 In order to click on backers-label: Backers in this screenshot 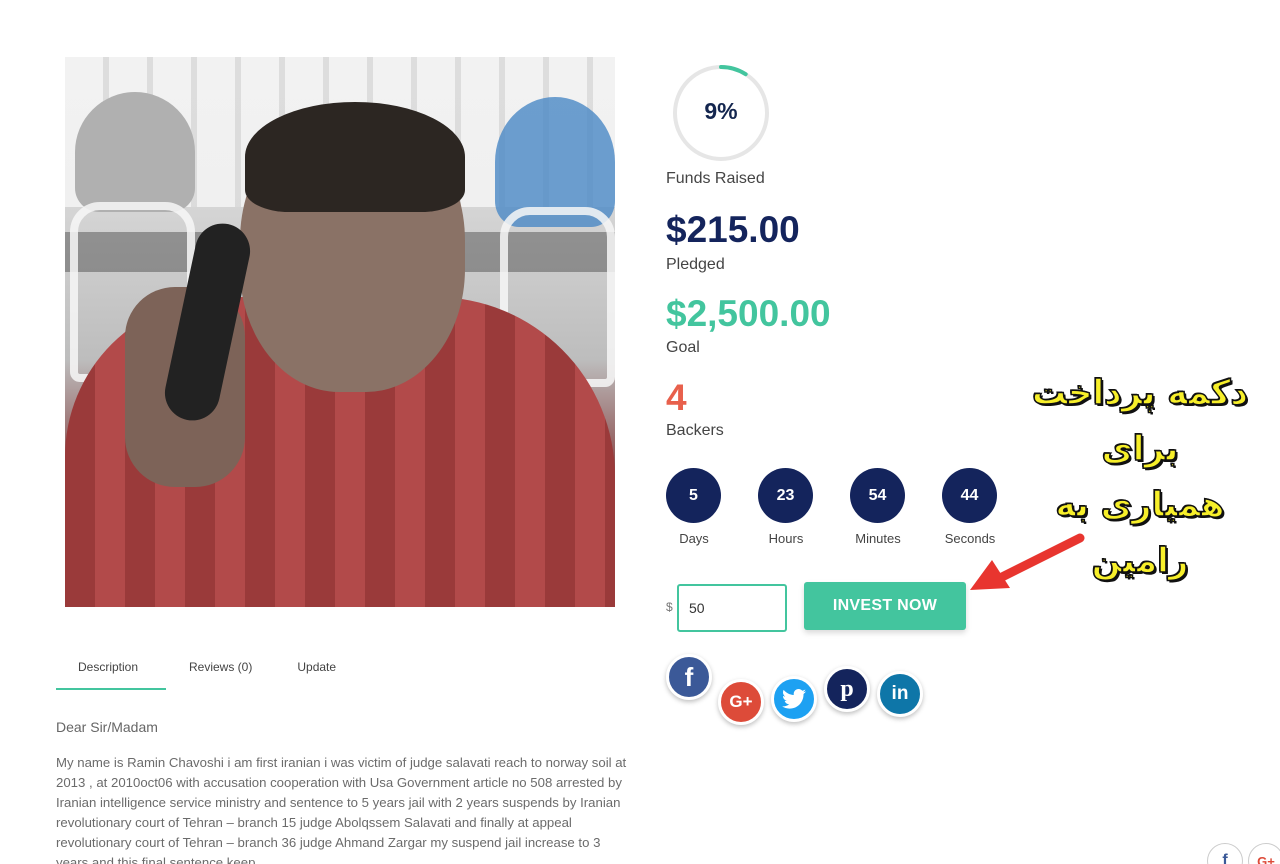, I will do `click(695, 430)`.